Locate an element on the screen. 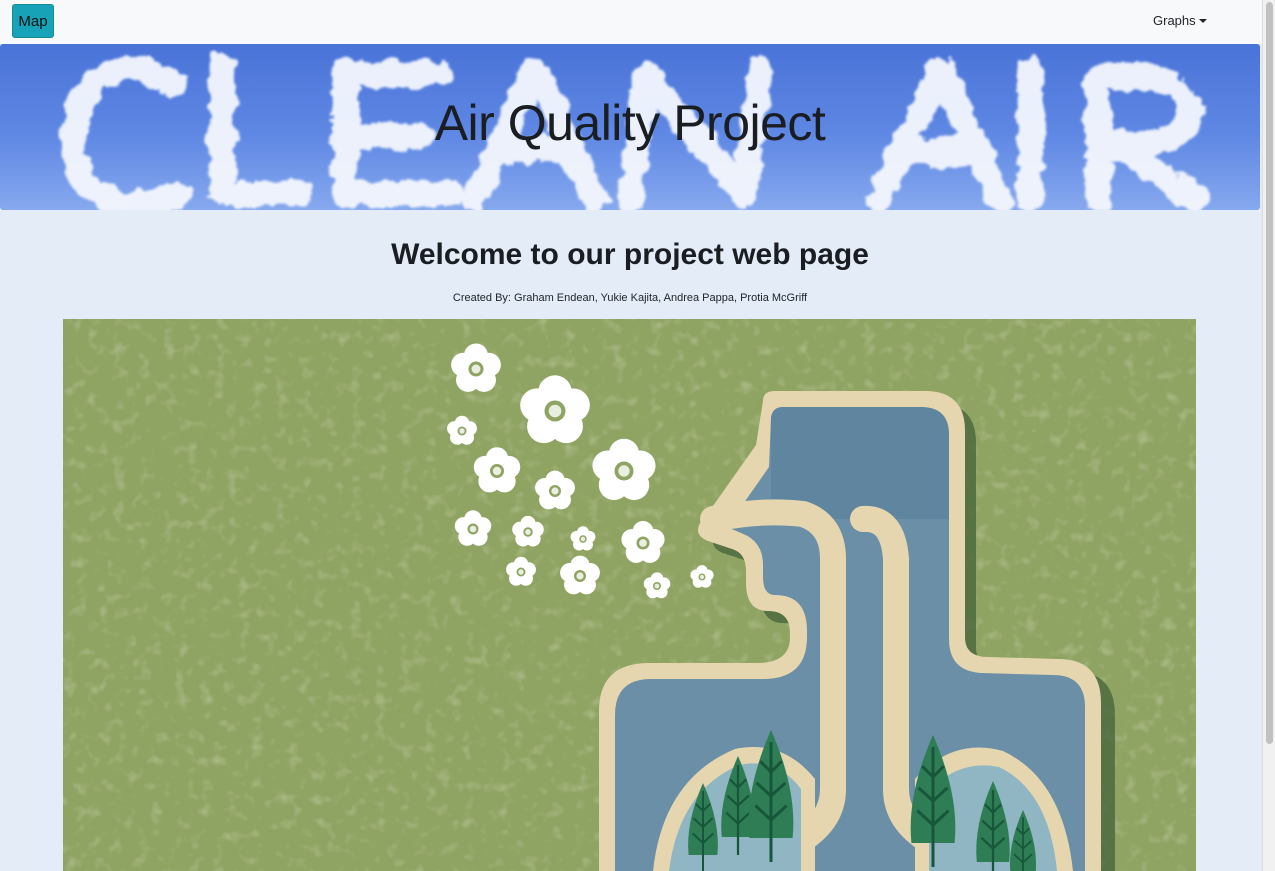  graphs-dropdown: Graphs is located at coordinates (1180, 20).